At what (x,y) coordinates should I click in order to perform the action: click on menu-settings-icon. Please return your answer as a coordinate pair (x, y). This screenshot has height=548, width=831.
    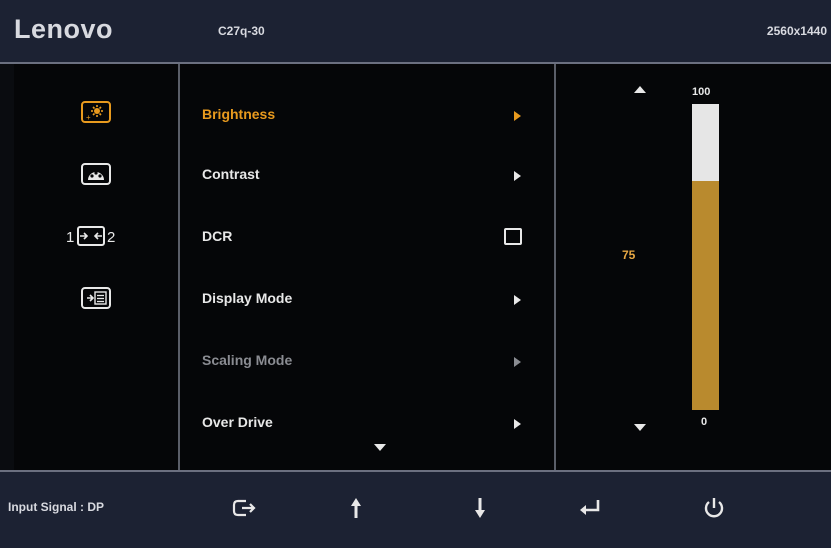
    Looking at the image, I should click on (96, 298).